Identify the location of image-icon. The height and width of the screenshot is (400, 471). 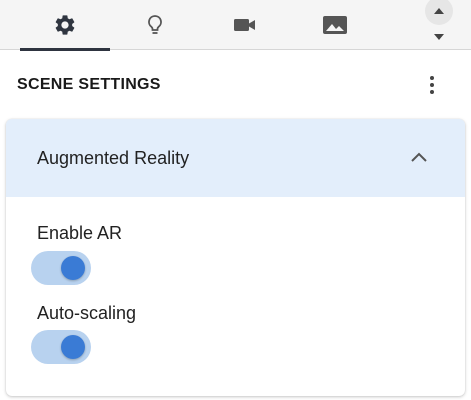
(335, 25).